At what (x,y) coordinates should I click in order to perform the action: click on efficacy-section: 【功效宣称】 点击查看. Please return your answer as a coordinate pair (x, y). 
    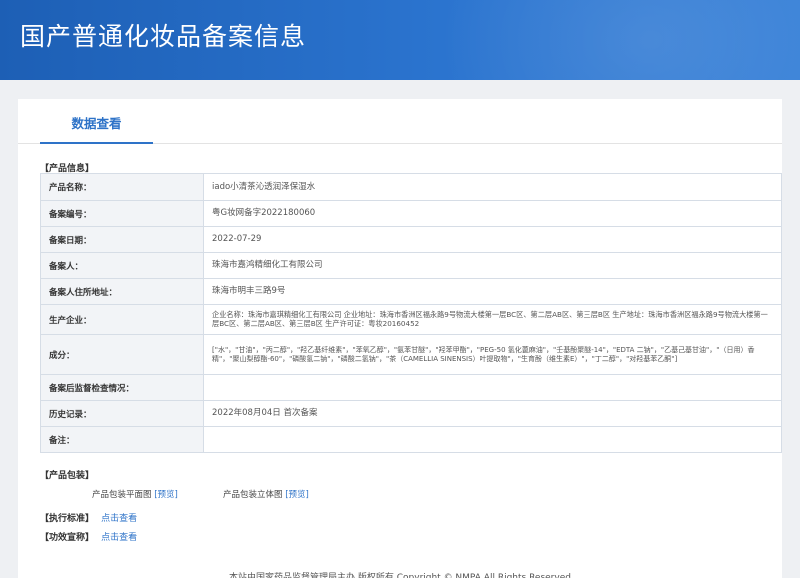
    Looking at the image, I should click on (88, 536).